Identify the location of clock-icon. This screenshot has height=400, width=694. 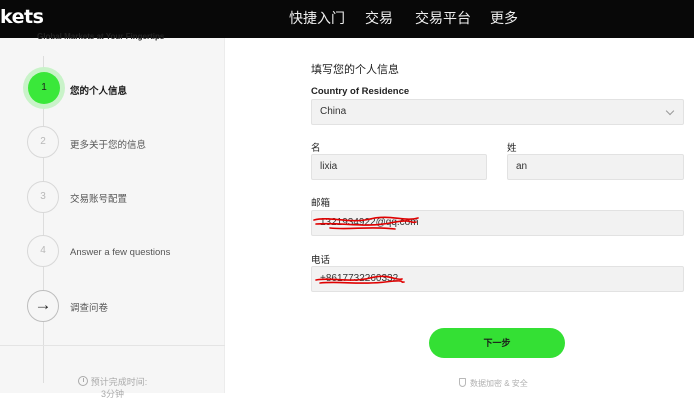
(82, 381).